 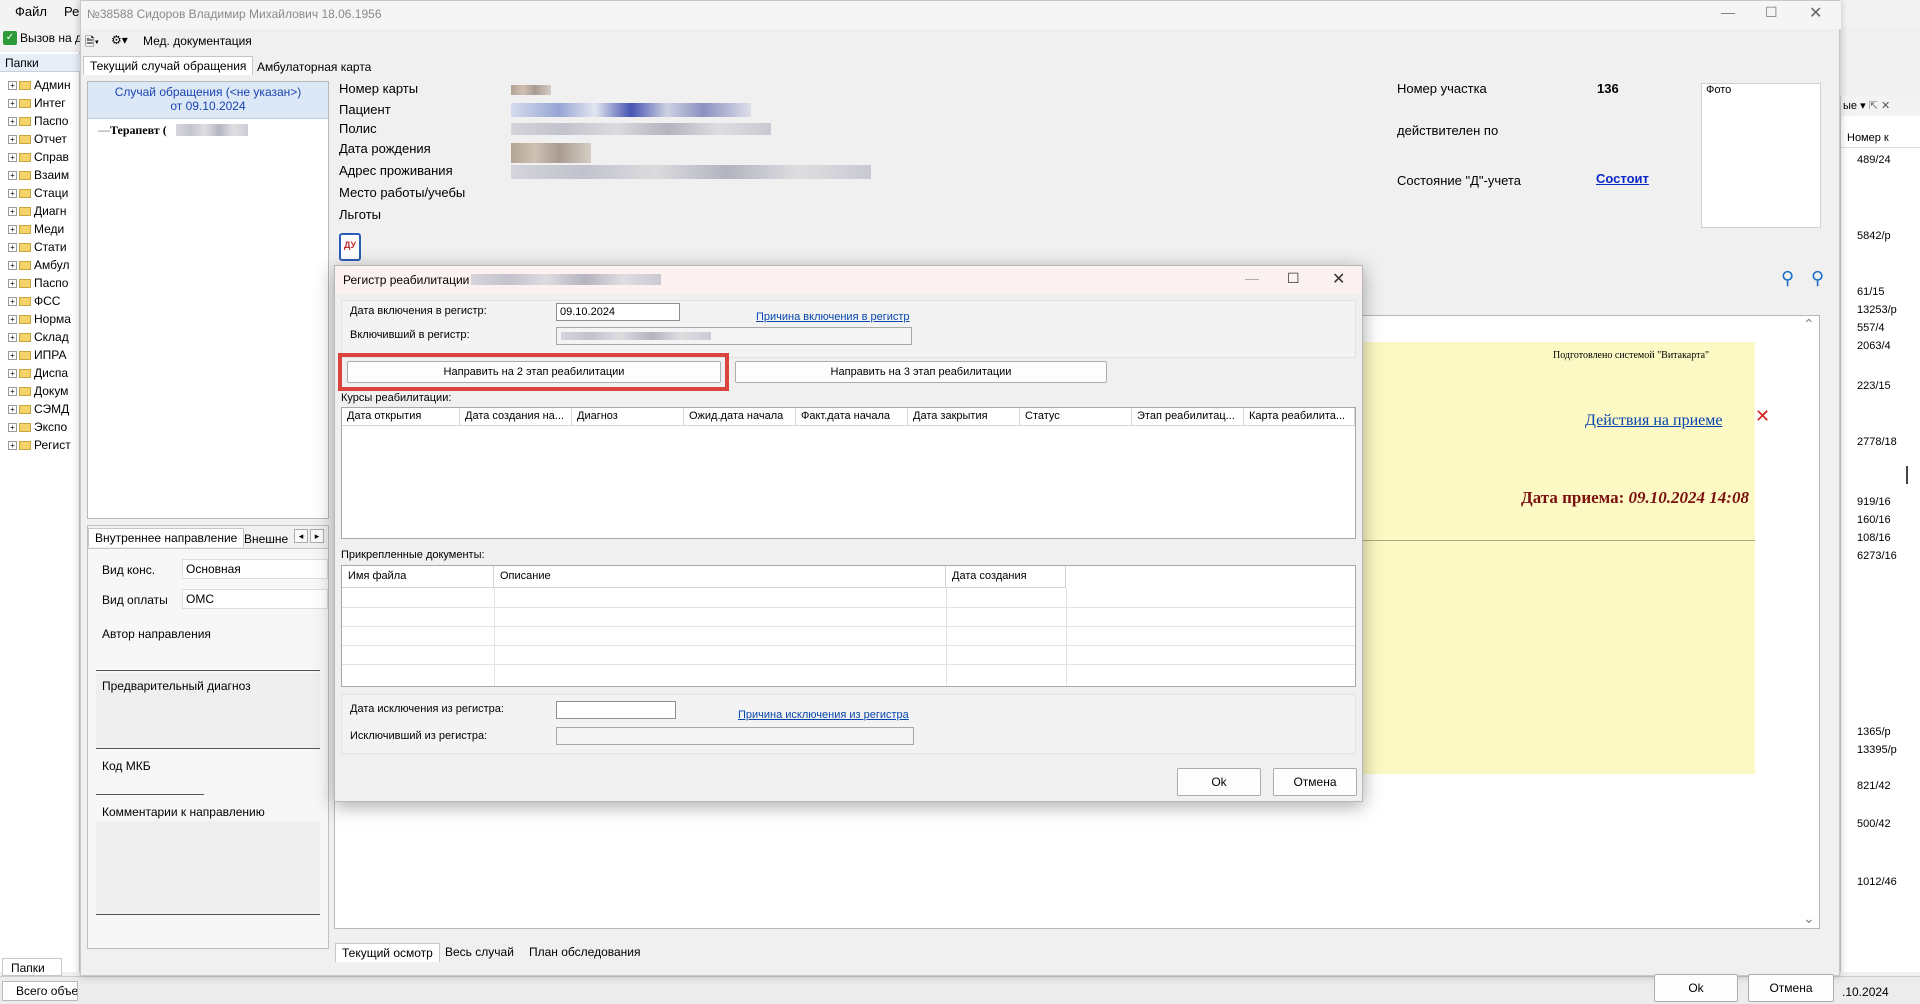 I want to click on right-value: 223/15, so click(x=1874, y=386).